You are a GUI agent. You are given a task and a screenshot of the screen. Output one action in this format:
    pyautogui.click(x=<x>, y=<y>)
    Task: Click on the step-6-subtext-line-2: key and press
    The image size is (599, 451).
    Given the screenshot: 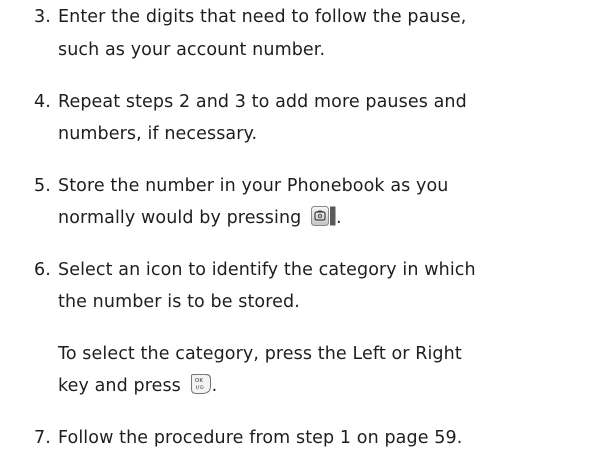 What is the action you would take?
    pyautogui.click(x=119, y=386)
    